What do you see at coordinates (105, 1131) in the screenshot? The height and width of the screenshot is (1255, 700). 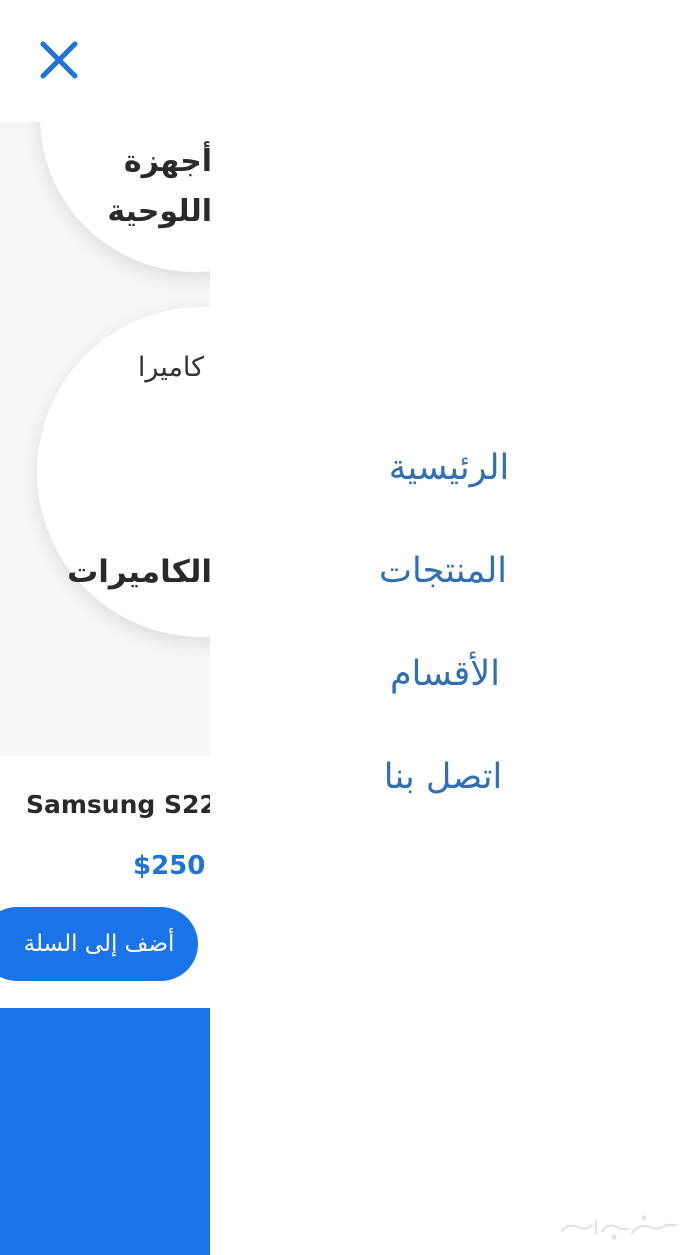 I see `footer-banner` at bounding box center [105, 1131].